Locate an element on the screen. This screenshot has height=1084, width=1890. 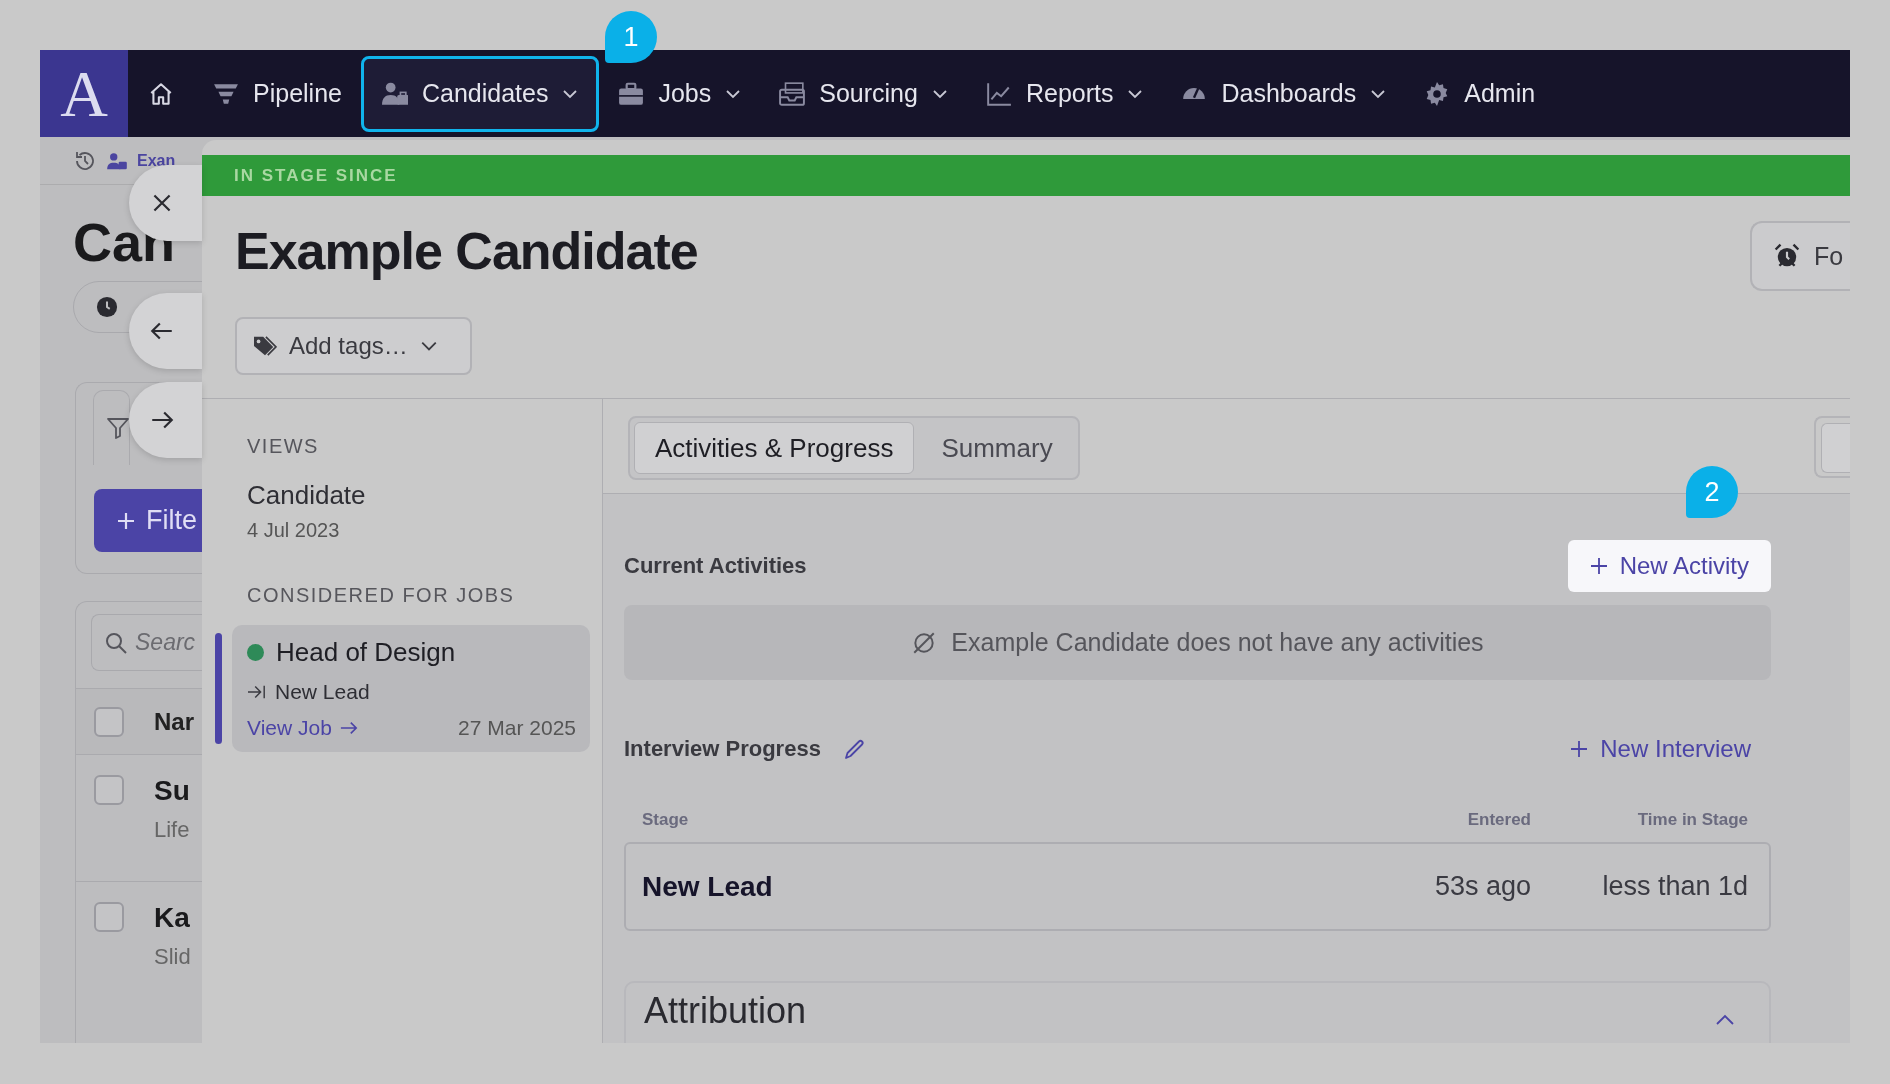
gauge-icon is located at coordinates (1194, 93).